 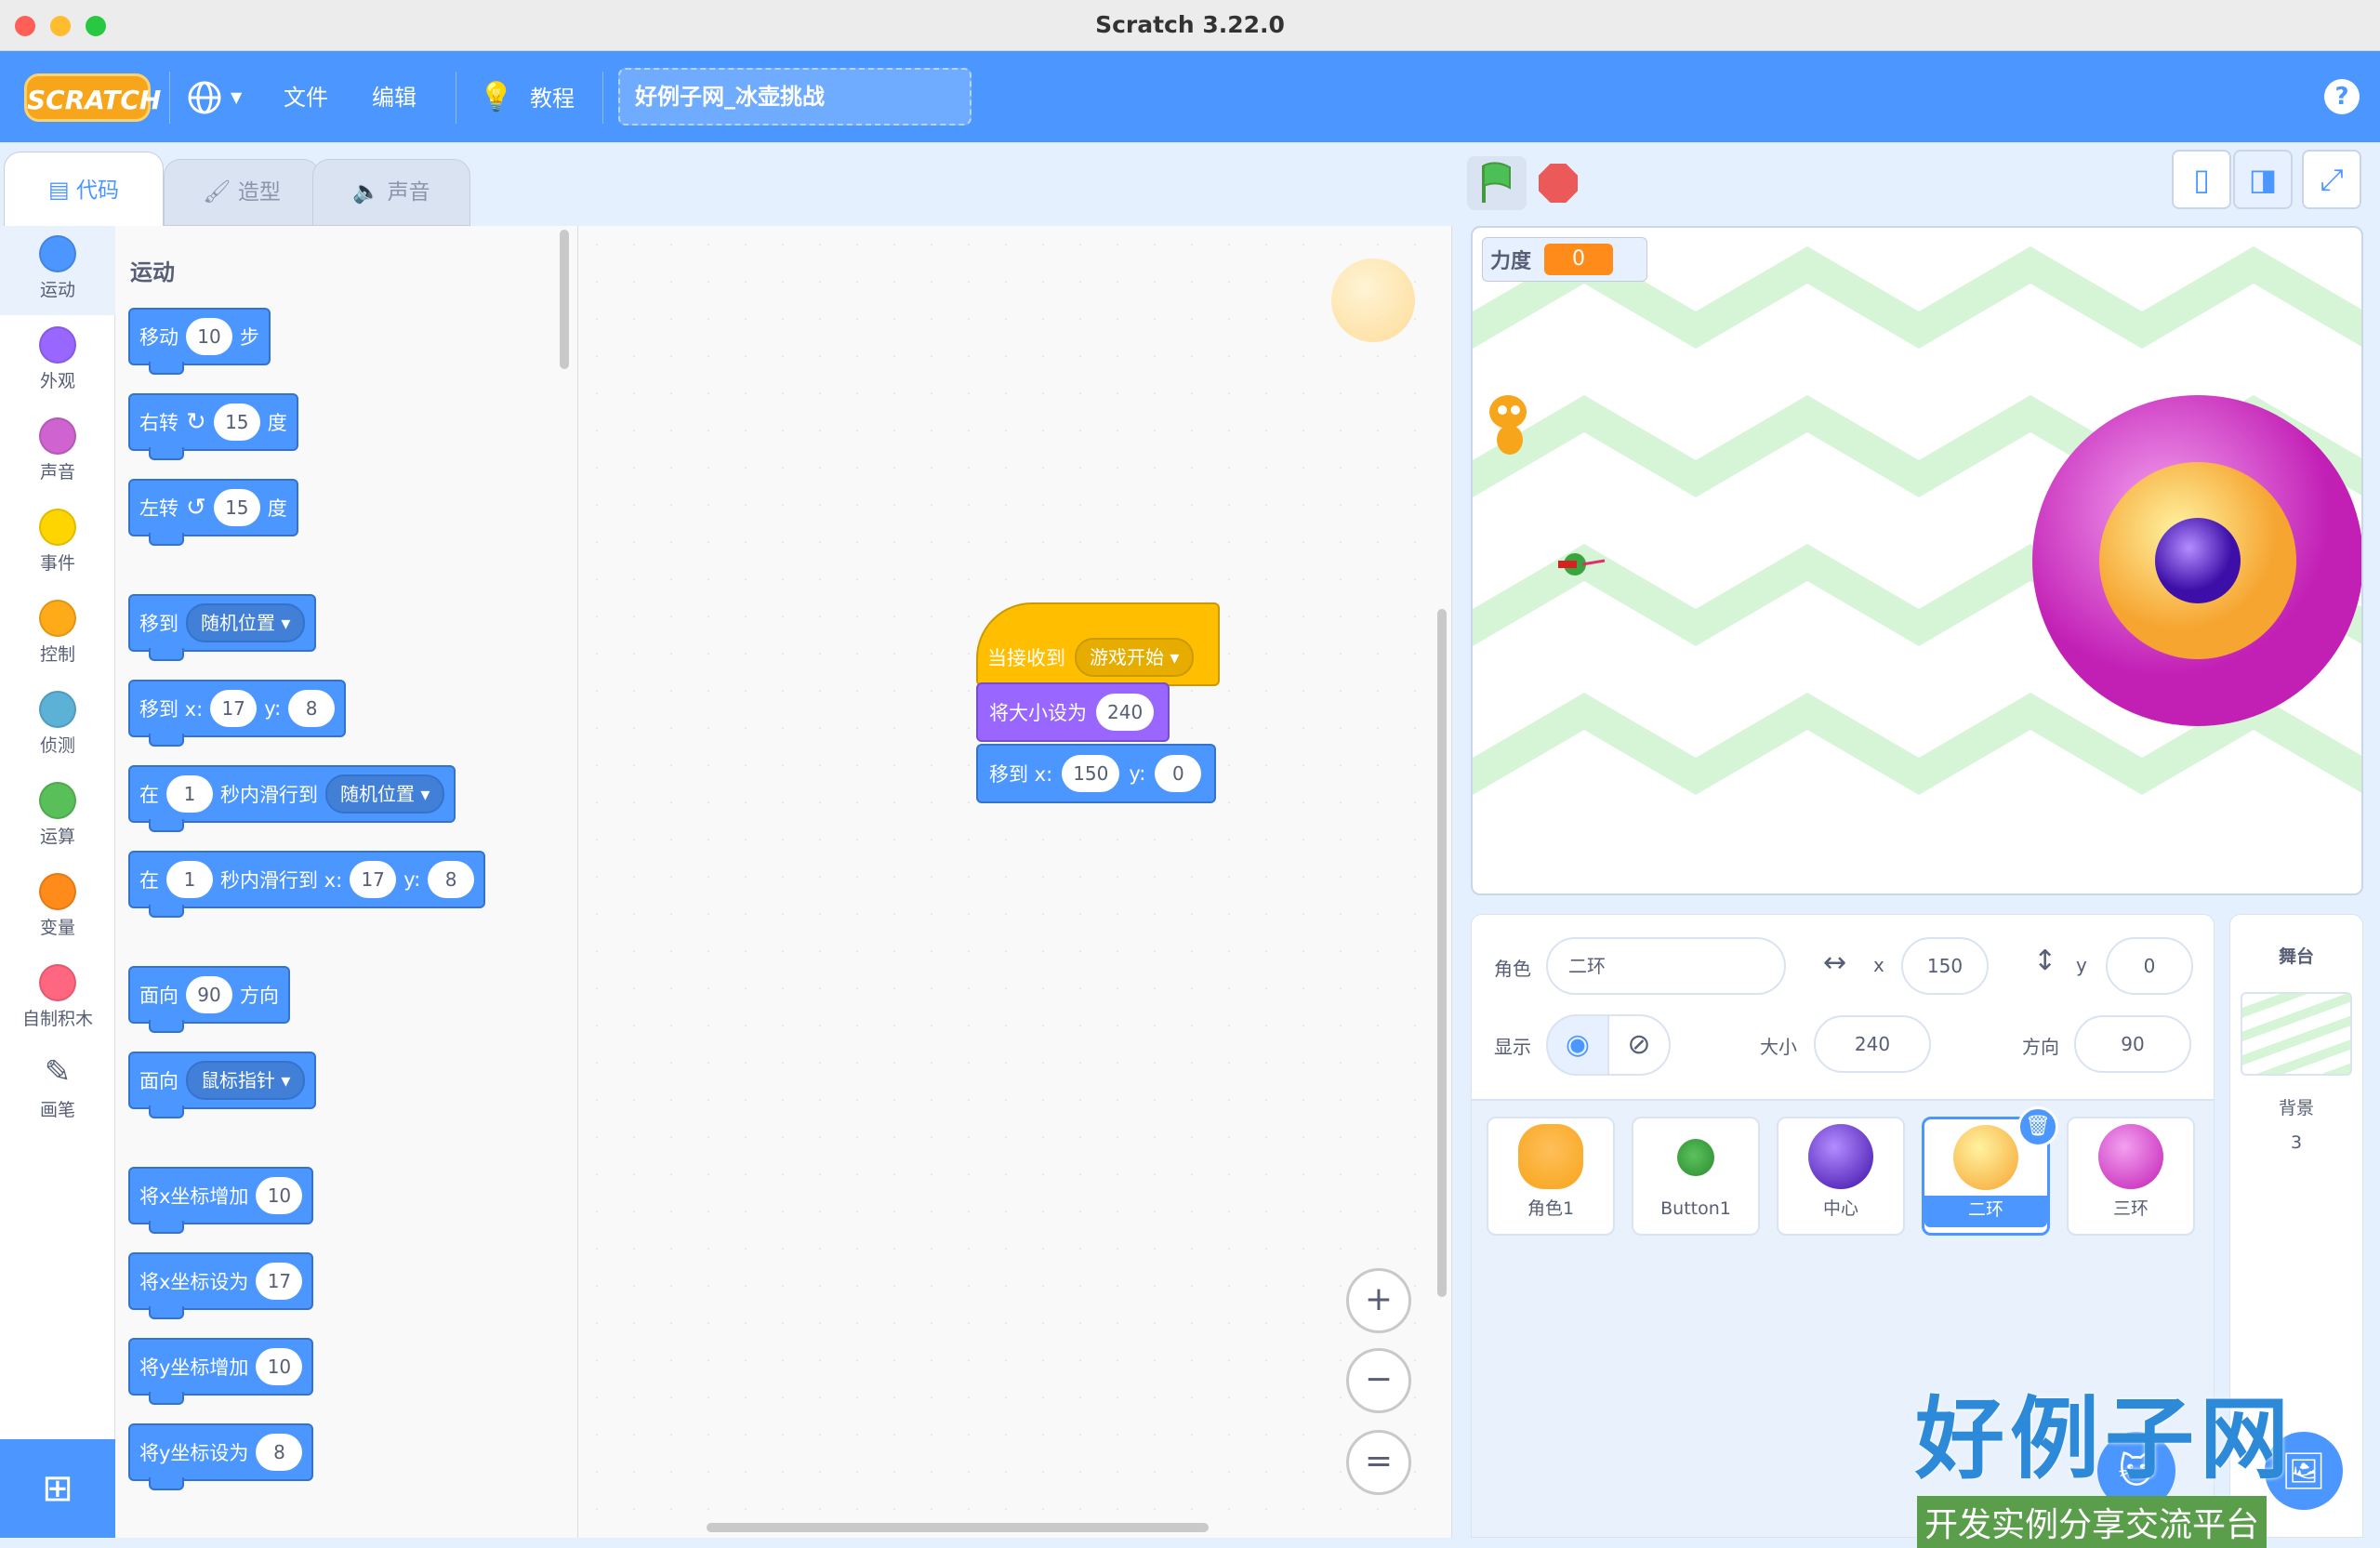 I want to click on y-input: 0, so click(x=2149, y=966).